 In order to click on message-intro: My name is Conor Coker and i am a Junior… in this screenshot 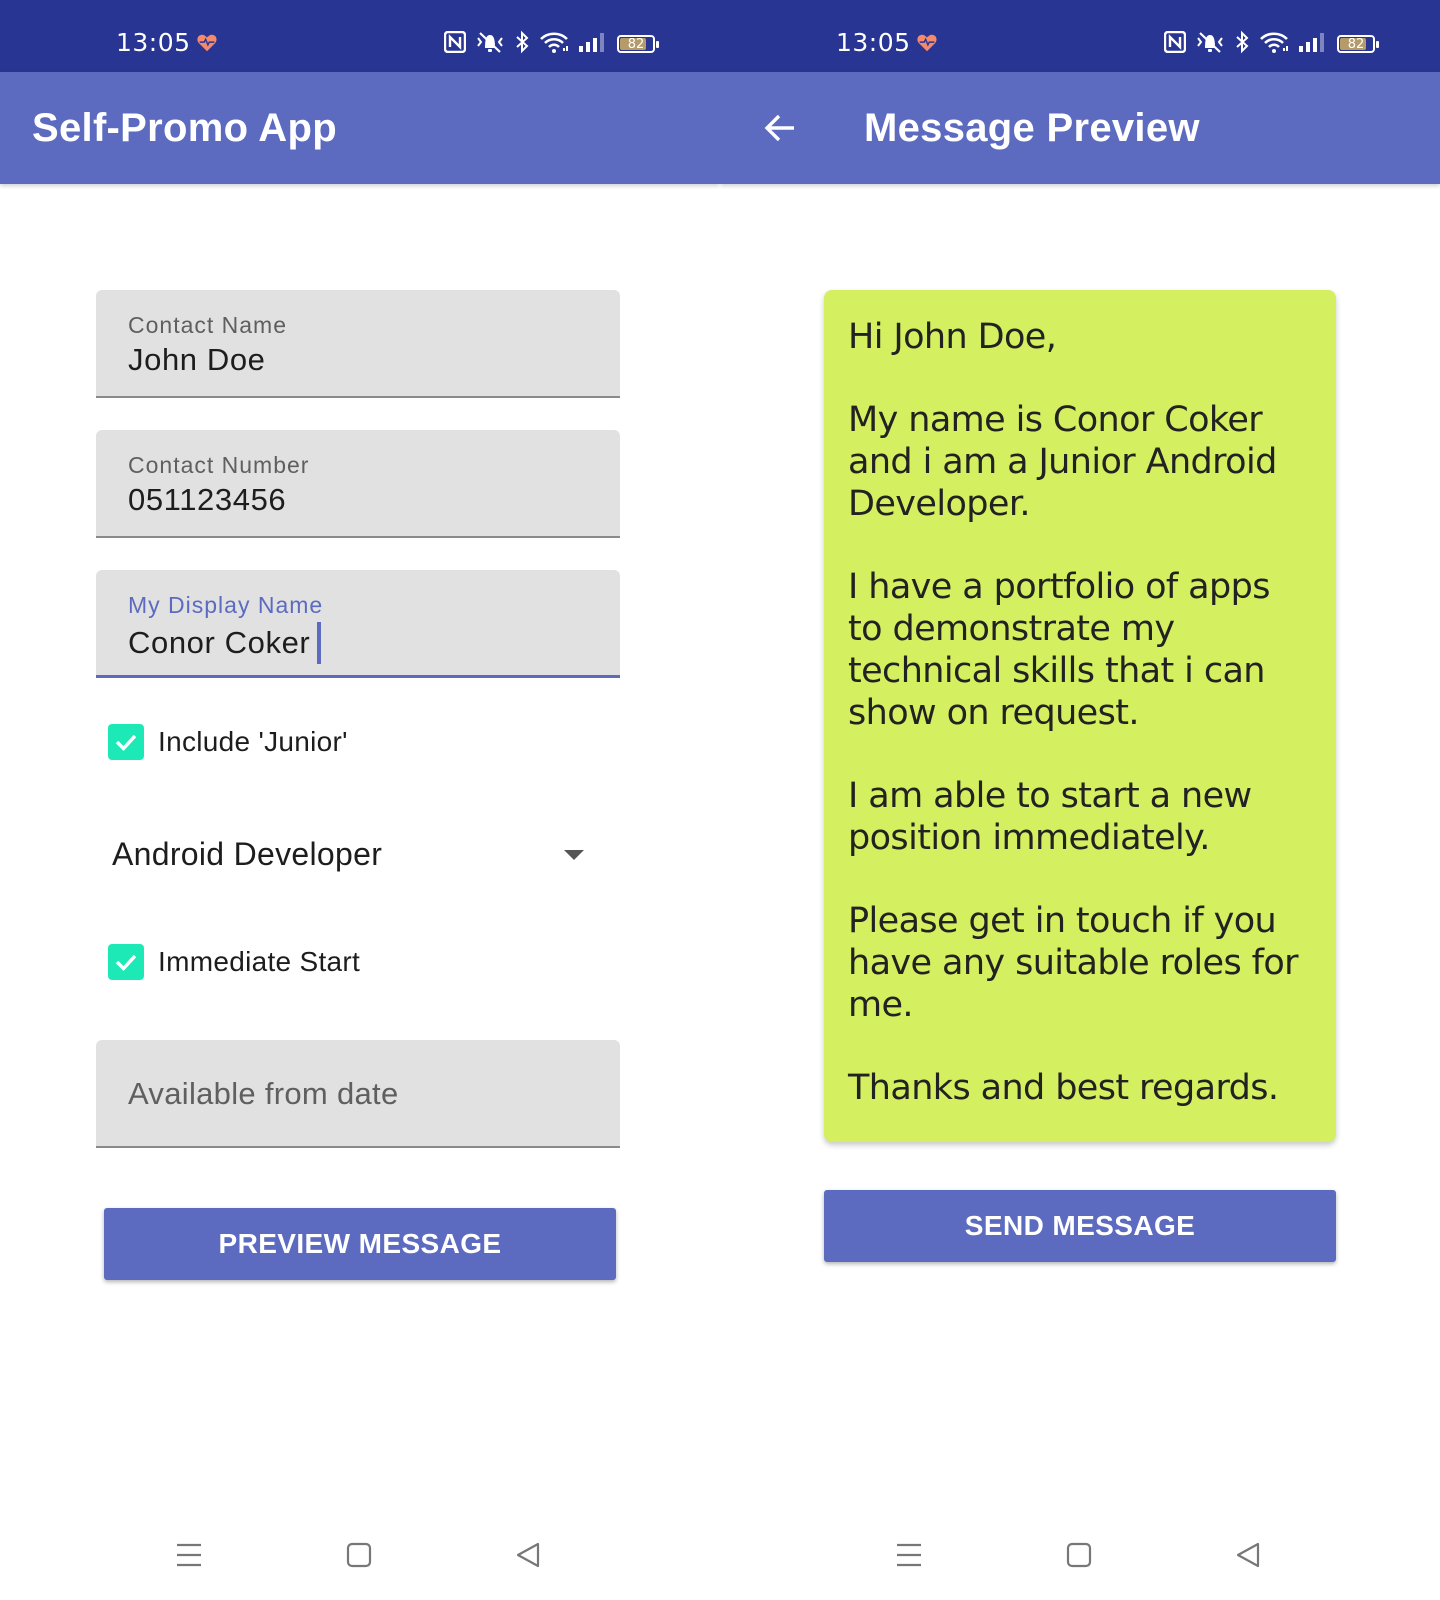, I will do `click(1062, 462)`.